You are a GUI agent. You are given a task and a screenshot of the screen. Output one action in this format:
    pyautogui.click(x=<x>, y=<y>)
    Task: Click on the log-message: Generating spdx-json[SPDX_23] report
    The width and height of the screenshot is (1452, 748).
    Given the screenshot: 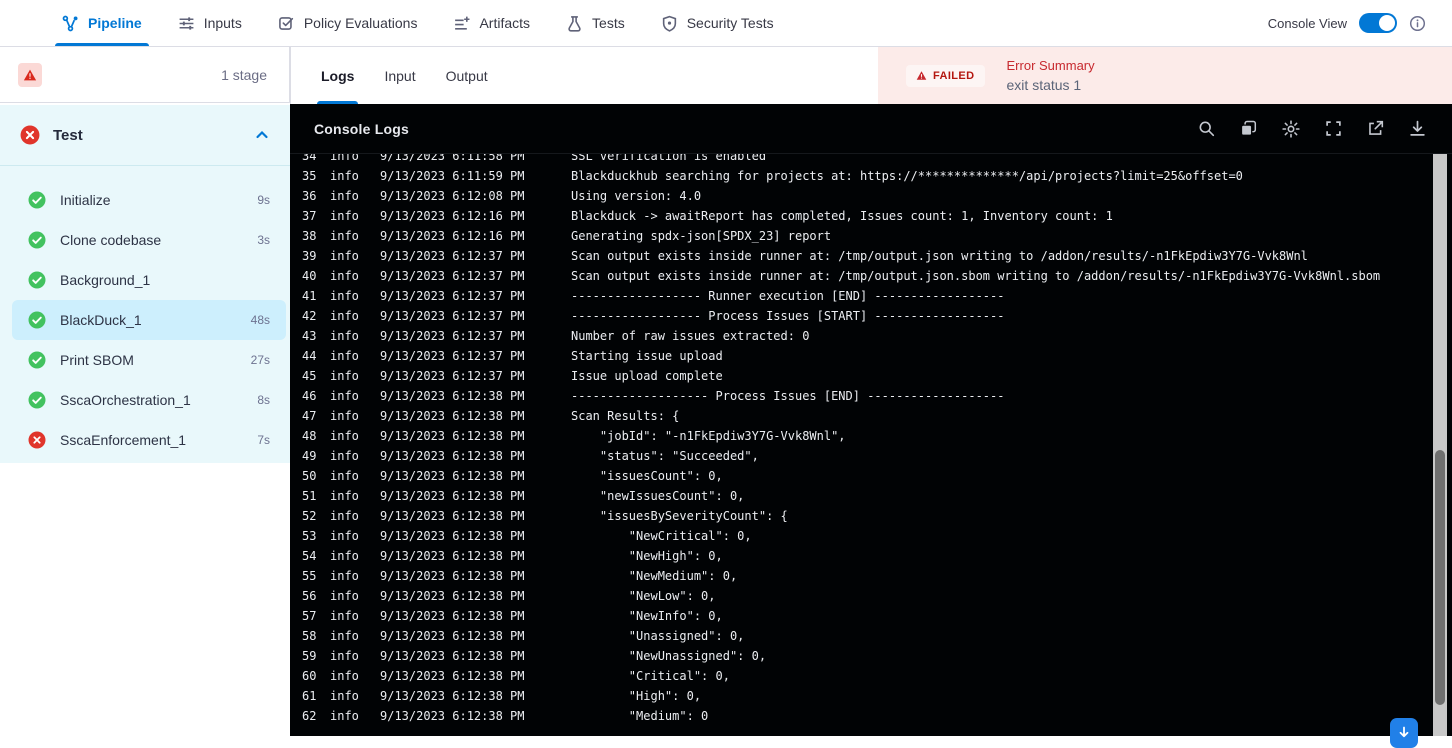 What is the action you would take?
    pyautogui.click(x=701, y=236)
    